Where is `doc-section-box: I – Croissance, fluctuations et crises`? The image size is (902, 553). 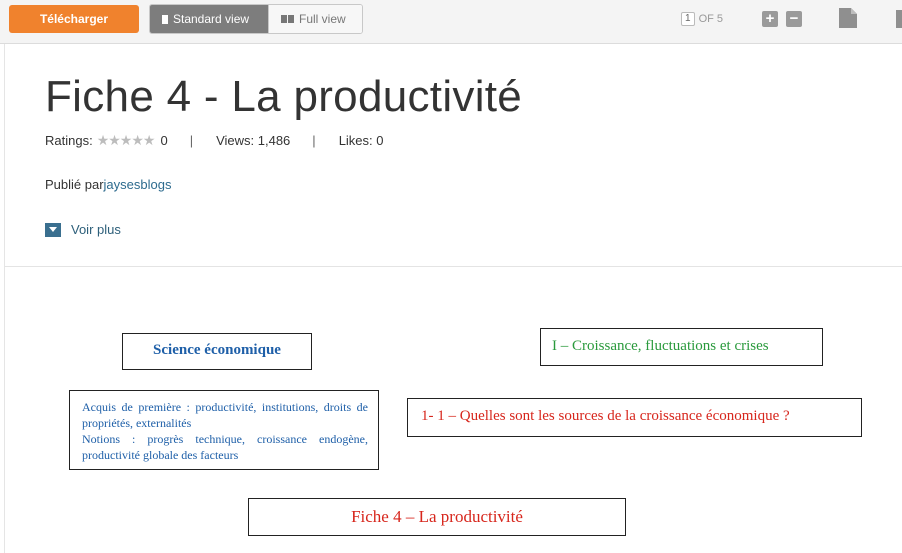 doc-section-box: I – Croissance, fluctuations et crises is located at coordinates (681, 347).